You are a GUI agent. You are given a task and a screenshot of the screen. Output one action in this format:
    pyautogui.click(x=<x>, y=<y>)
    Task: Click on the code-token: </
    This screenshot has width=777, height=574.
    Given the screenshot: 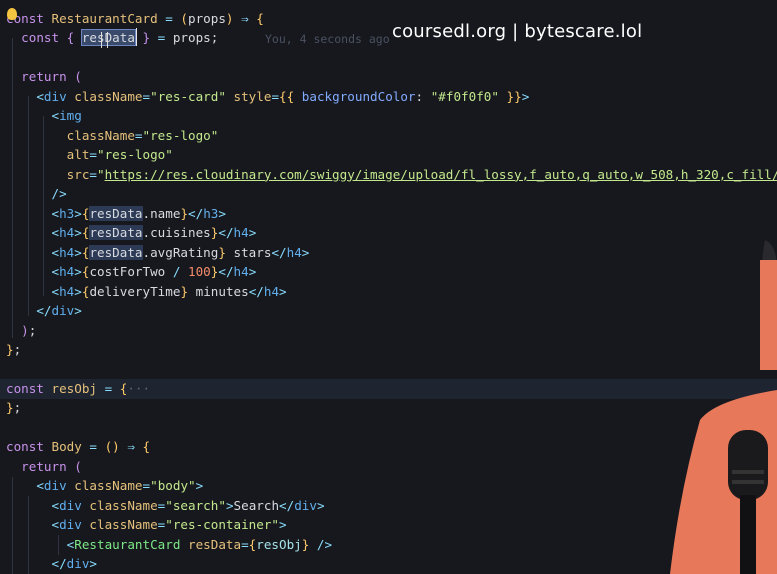 What is the action you would take?
    pyautogui.click(x=256, y=291)
    